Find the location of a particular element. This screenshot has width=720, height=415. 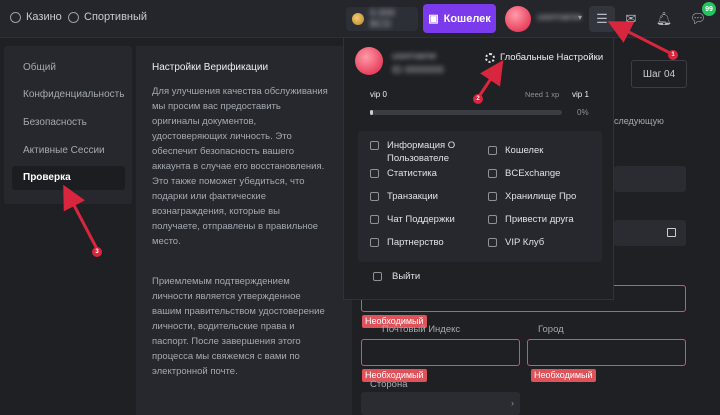

form-text-fragment: следующую is located at coordinates (639, 121).